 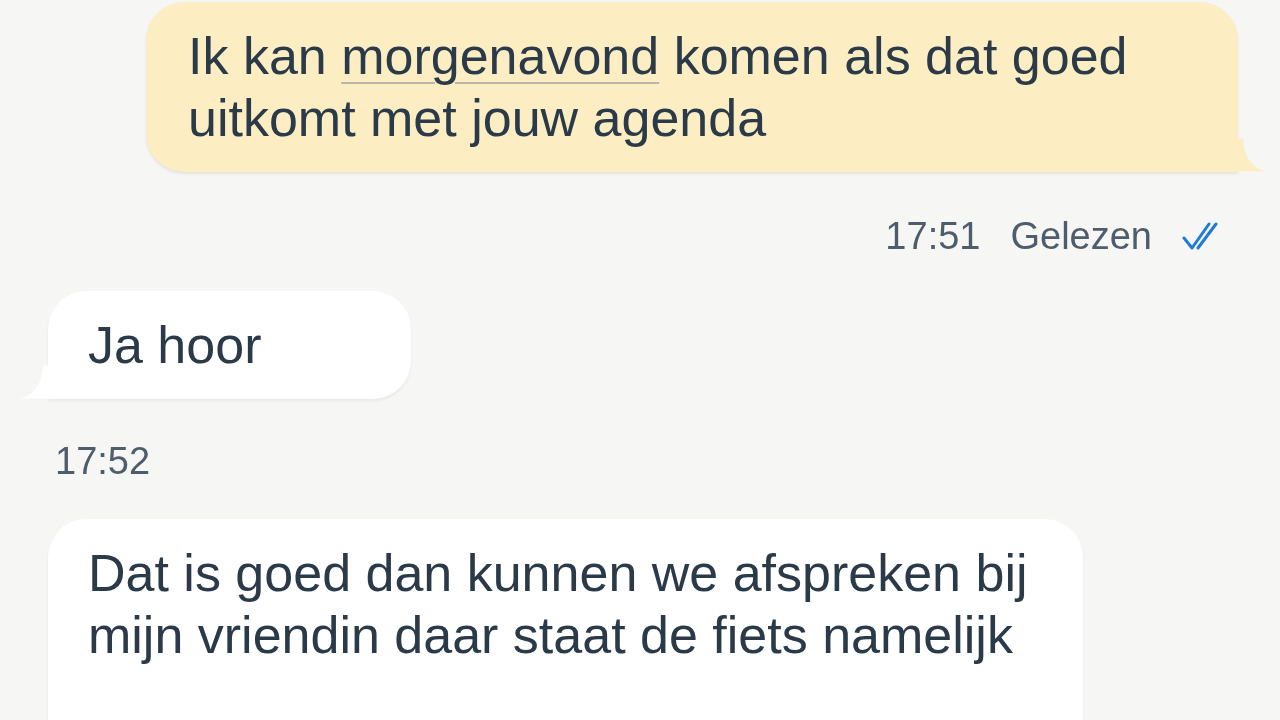 What do you see at coordinates (1081, 236) in the screenshot?
I see `read-status: Gelezen` at bounding box center [1081, 236].